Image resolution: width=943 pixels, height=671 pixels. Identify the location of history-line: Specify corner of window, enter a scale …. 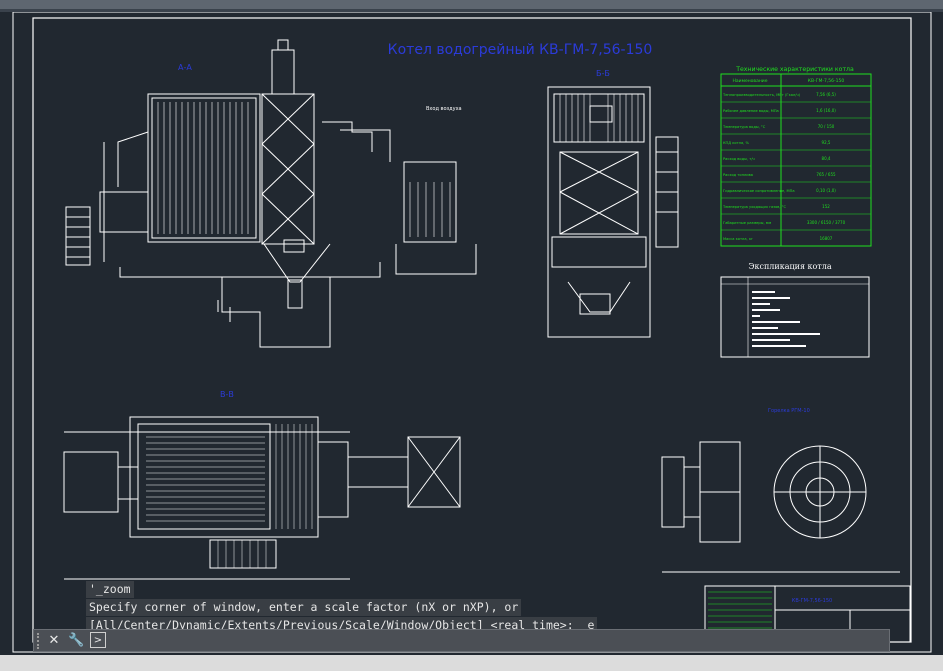
(304, 607).